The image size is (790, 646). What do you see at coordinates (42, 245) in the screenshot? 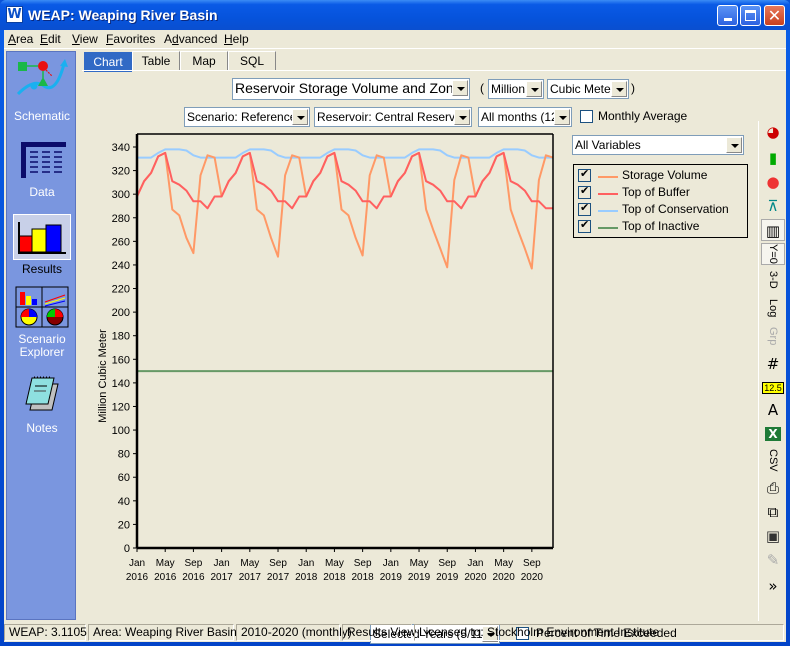
I see `sidebar-item-results: Results` at bounding box center [42, 245].